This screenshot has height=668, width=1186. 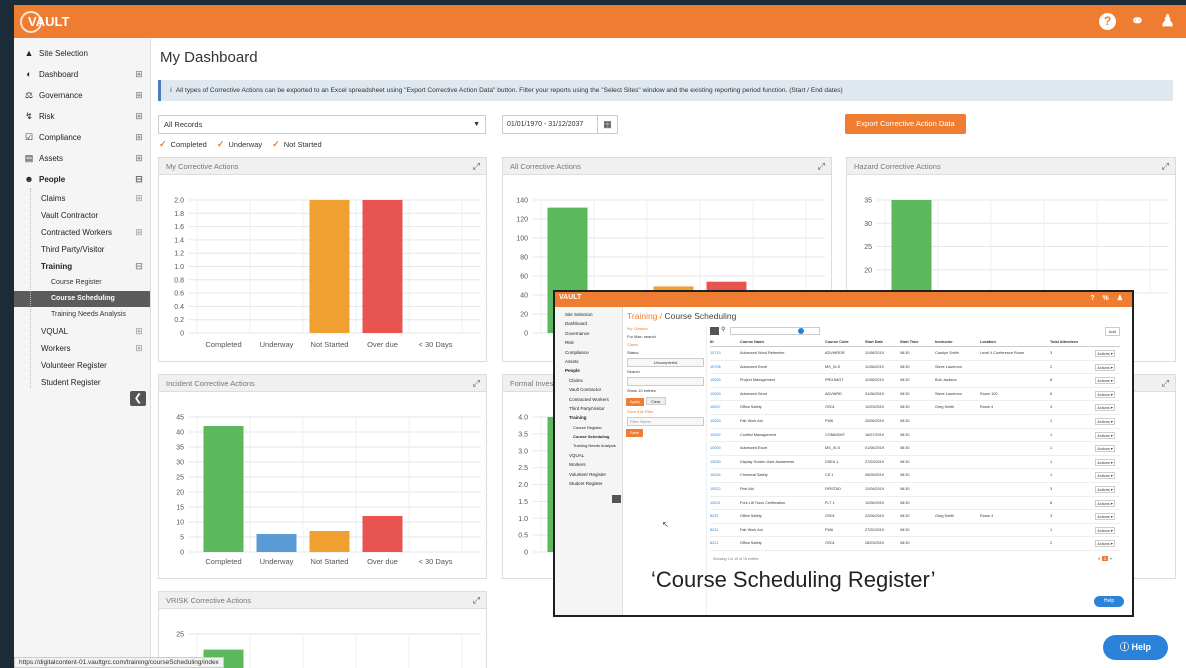 What do you see at coordinates (665, 381) in the screenshot?
I see `search-input` at bounding box center [665, 381].